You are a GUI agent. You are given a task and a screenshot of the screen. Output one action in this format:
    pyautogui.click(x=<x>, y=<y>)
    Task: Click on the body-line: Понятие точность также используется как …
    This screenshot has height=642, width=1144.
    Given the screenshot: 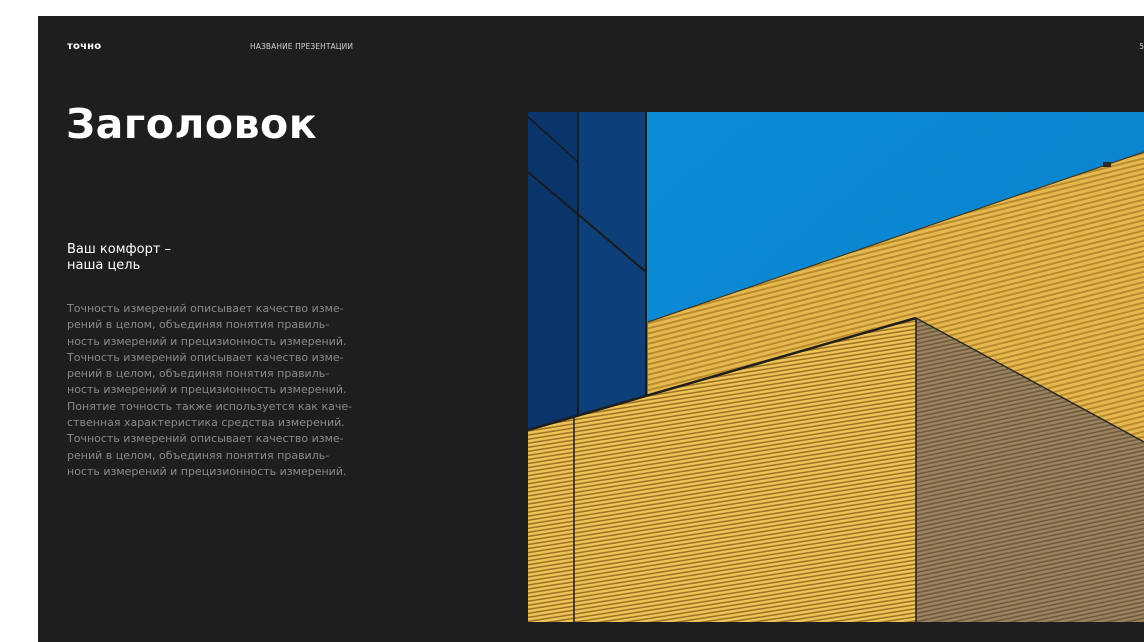 What is the action you would take?
    pyautogui.click(x=210, y=406)
    